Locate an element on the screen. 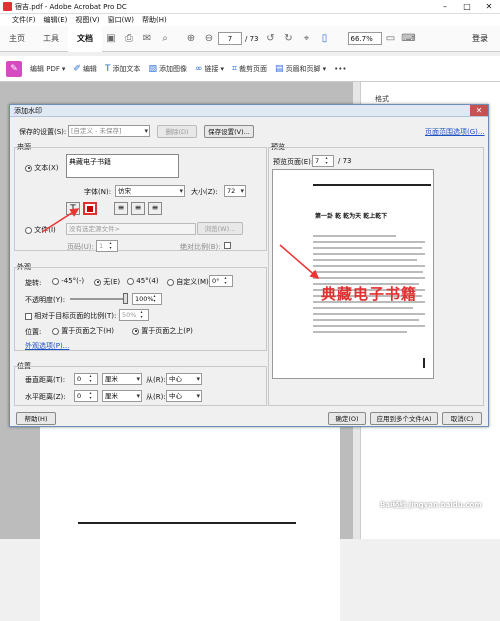 This screenshot has height=621, width=500. arrow-to-color-button is located at coordinates (60, 220).